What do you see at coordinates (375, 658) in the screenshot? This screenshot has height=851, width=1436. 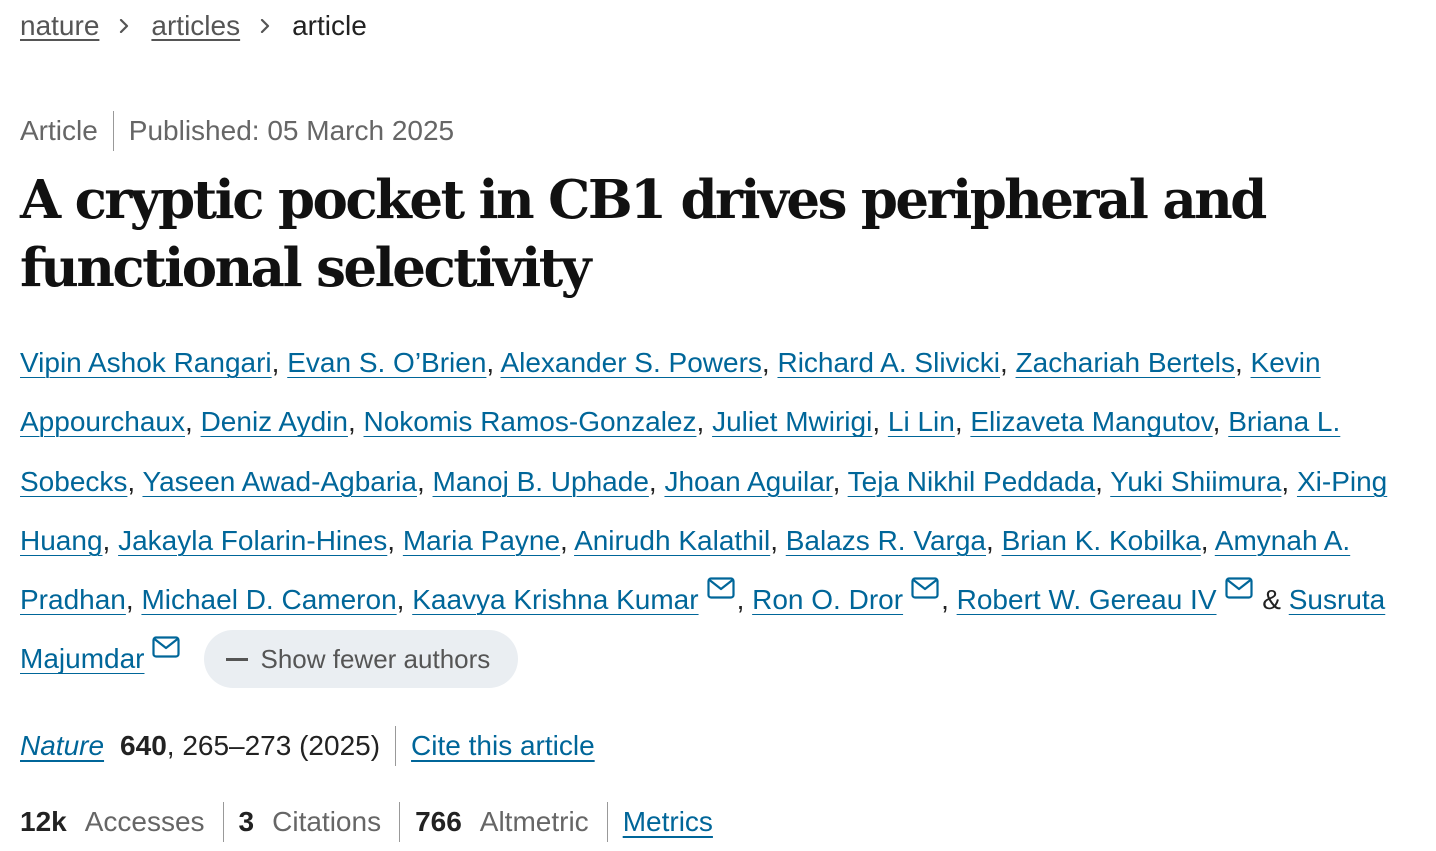 I see `show-fewer-label: Show fewer authors` at bounding box center [375, 658].